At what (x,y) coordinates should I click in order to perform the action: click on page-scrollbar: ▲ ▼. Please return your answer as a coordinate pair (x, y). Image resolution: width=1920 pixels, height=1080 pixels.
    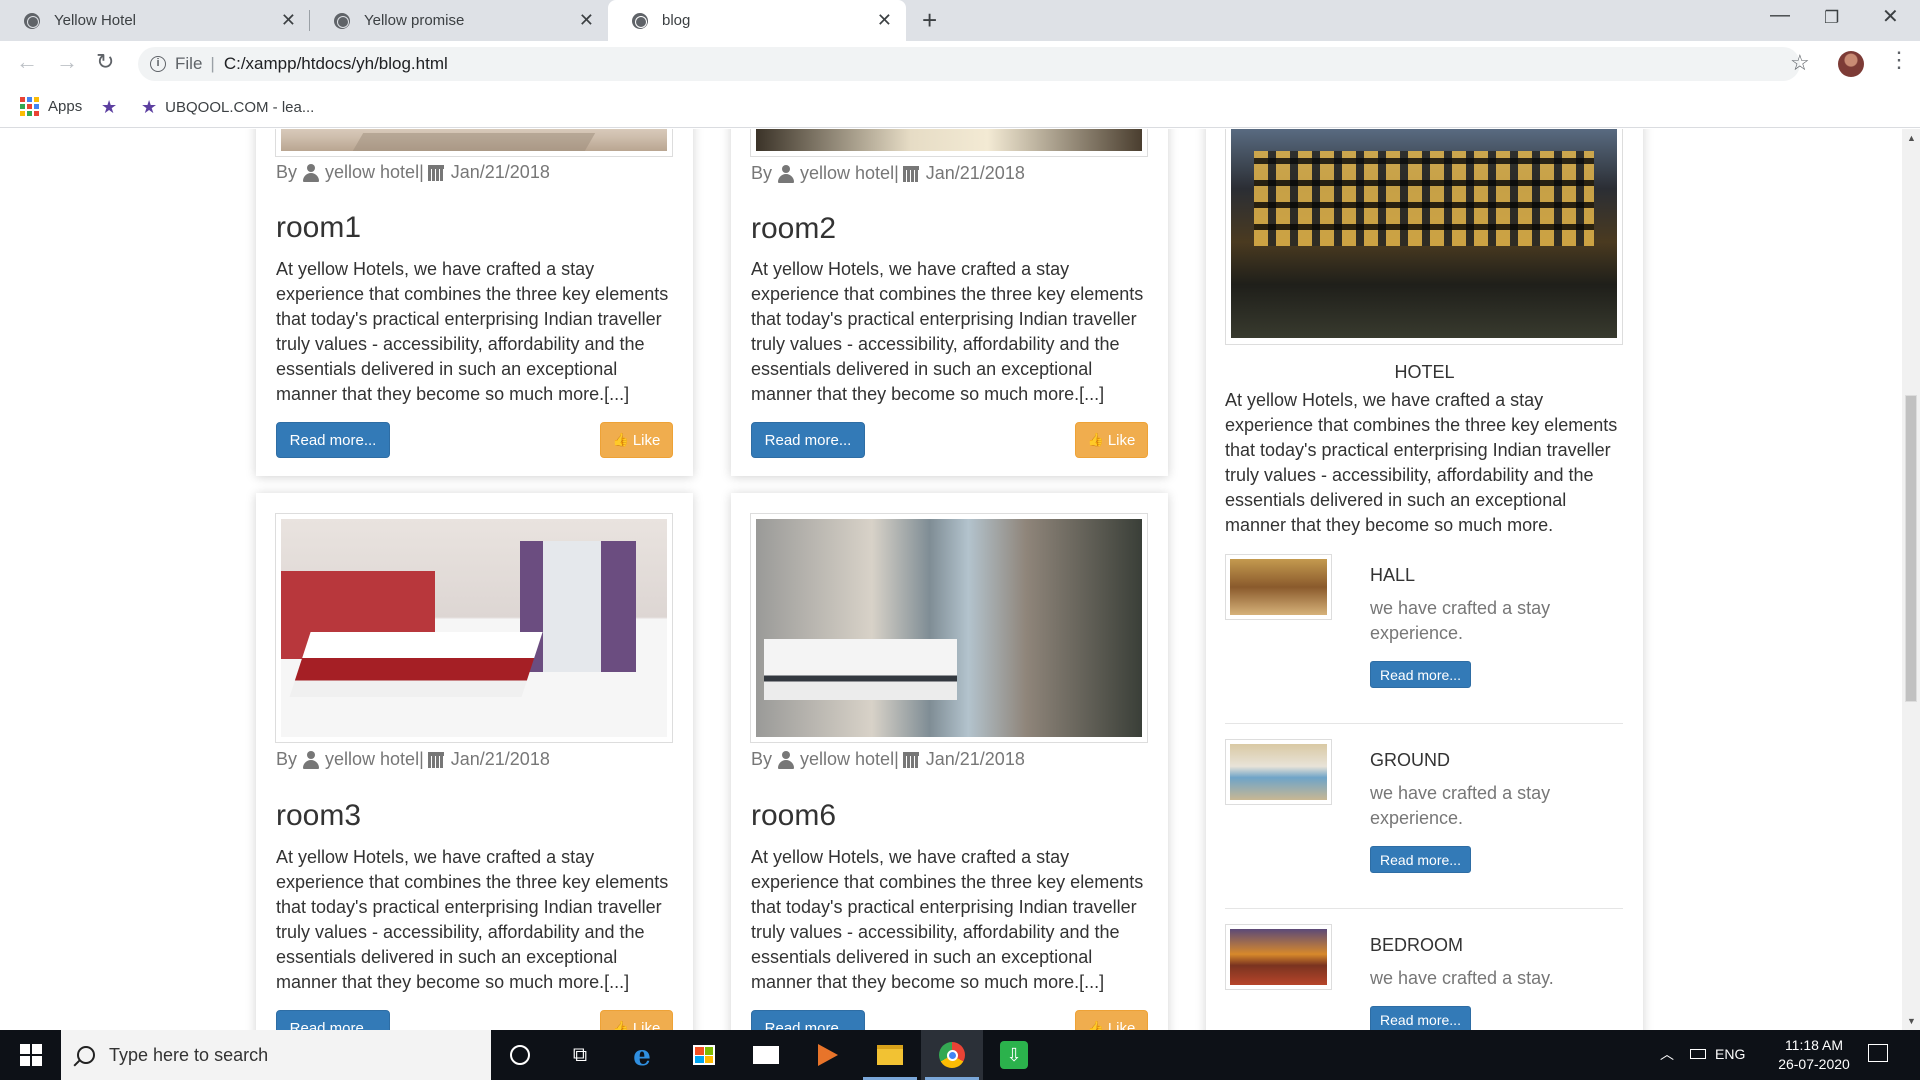
    Looking at the image, I should click on (1911, 579).